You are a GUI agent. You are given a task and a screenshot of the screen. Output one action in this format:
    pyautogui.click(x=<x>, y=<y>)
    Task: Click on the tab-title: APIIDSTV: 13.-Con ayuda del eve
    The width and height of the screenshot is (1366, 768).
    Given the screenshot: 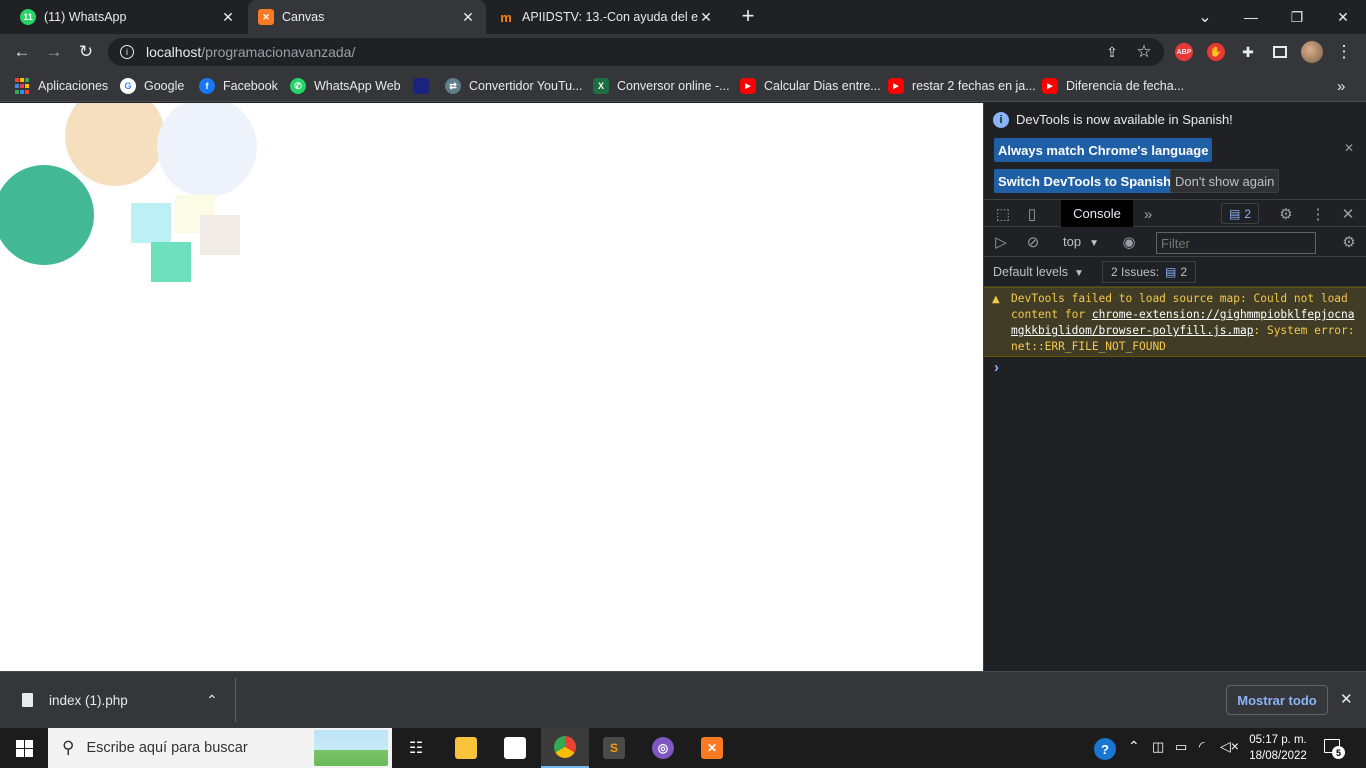 What is the action you would take?
    pyautogui.click(x=610, y=17)
    